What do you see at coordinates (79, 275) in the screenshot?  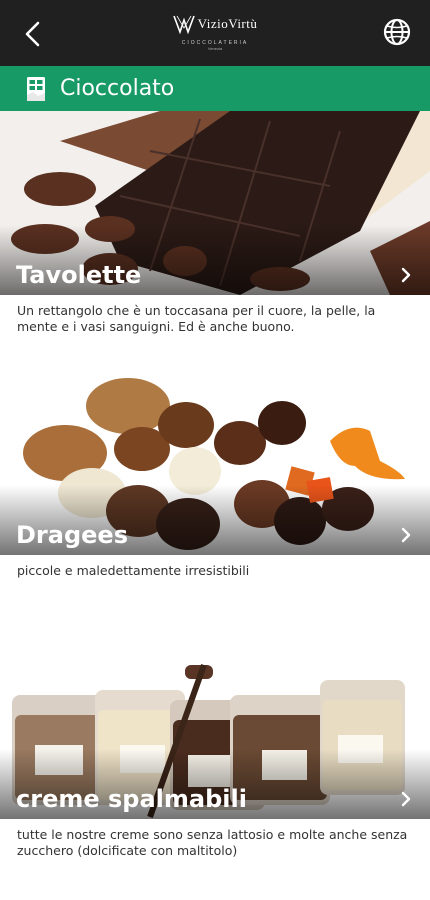 I see `card-title: Tavolette` at bounding box center [79, 275].